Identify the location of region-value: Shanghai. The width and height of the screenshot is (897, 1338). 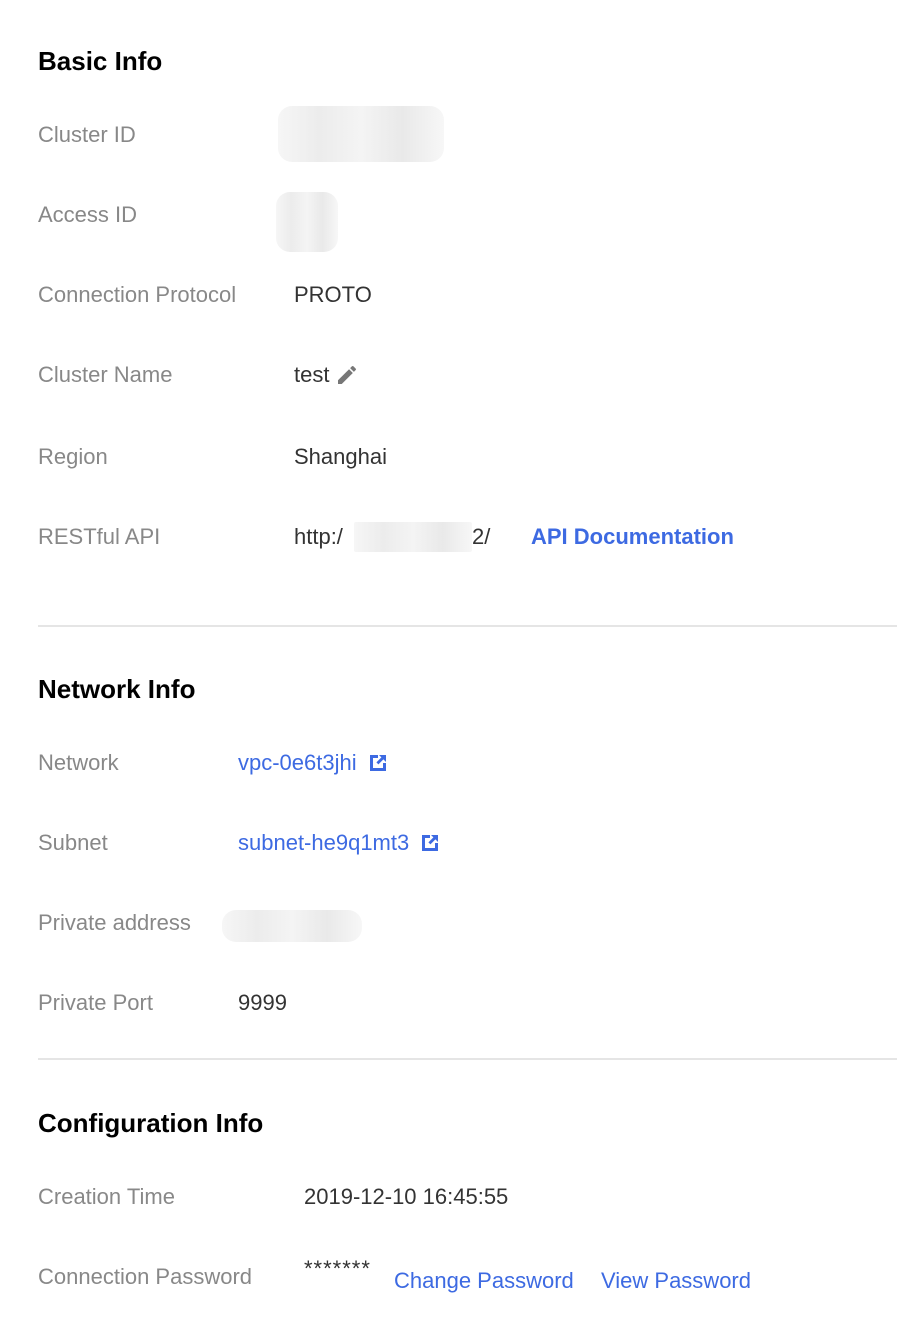
(340, 456).